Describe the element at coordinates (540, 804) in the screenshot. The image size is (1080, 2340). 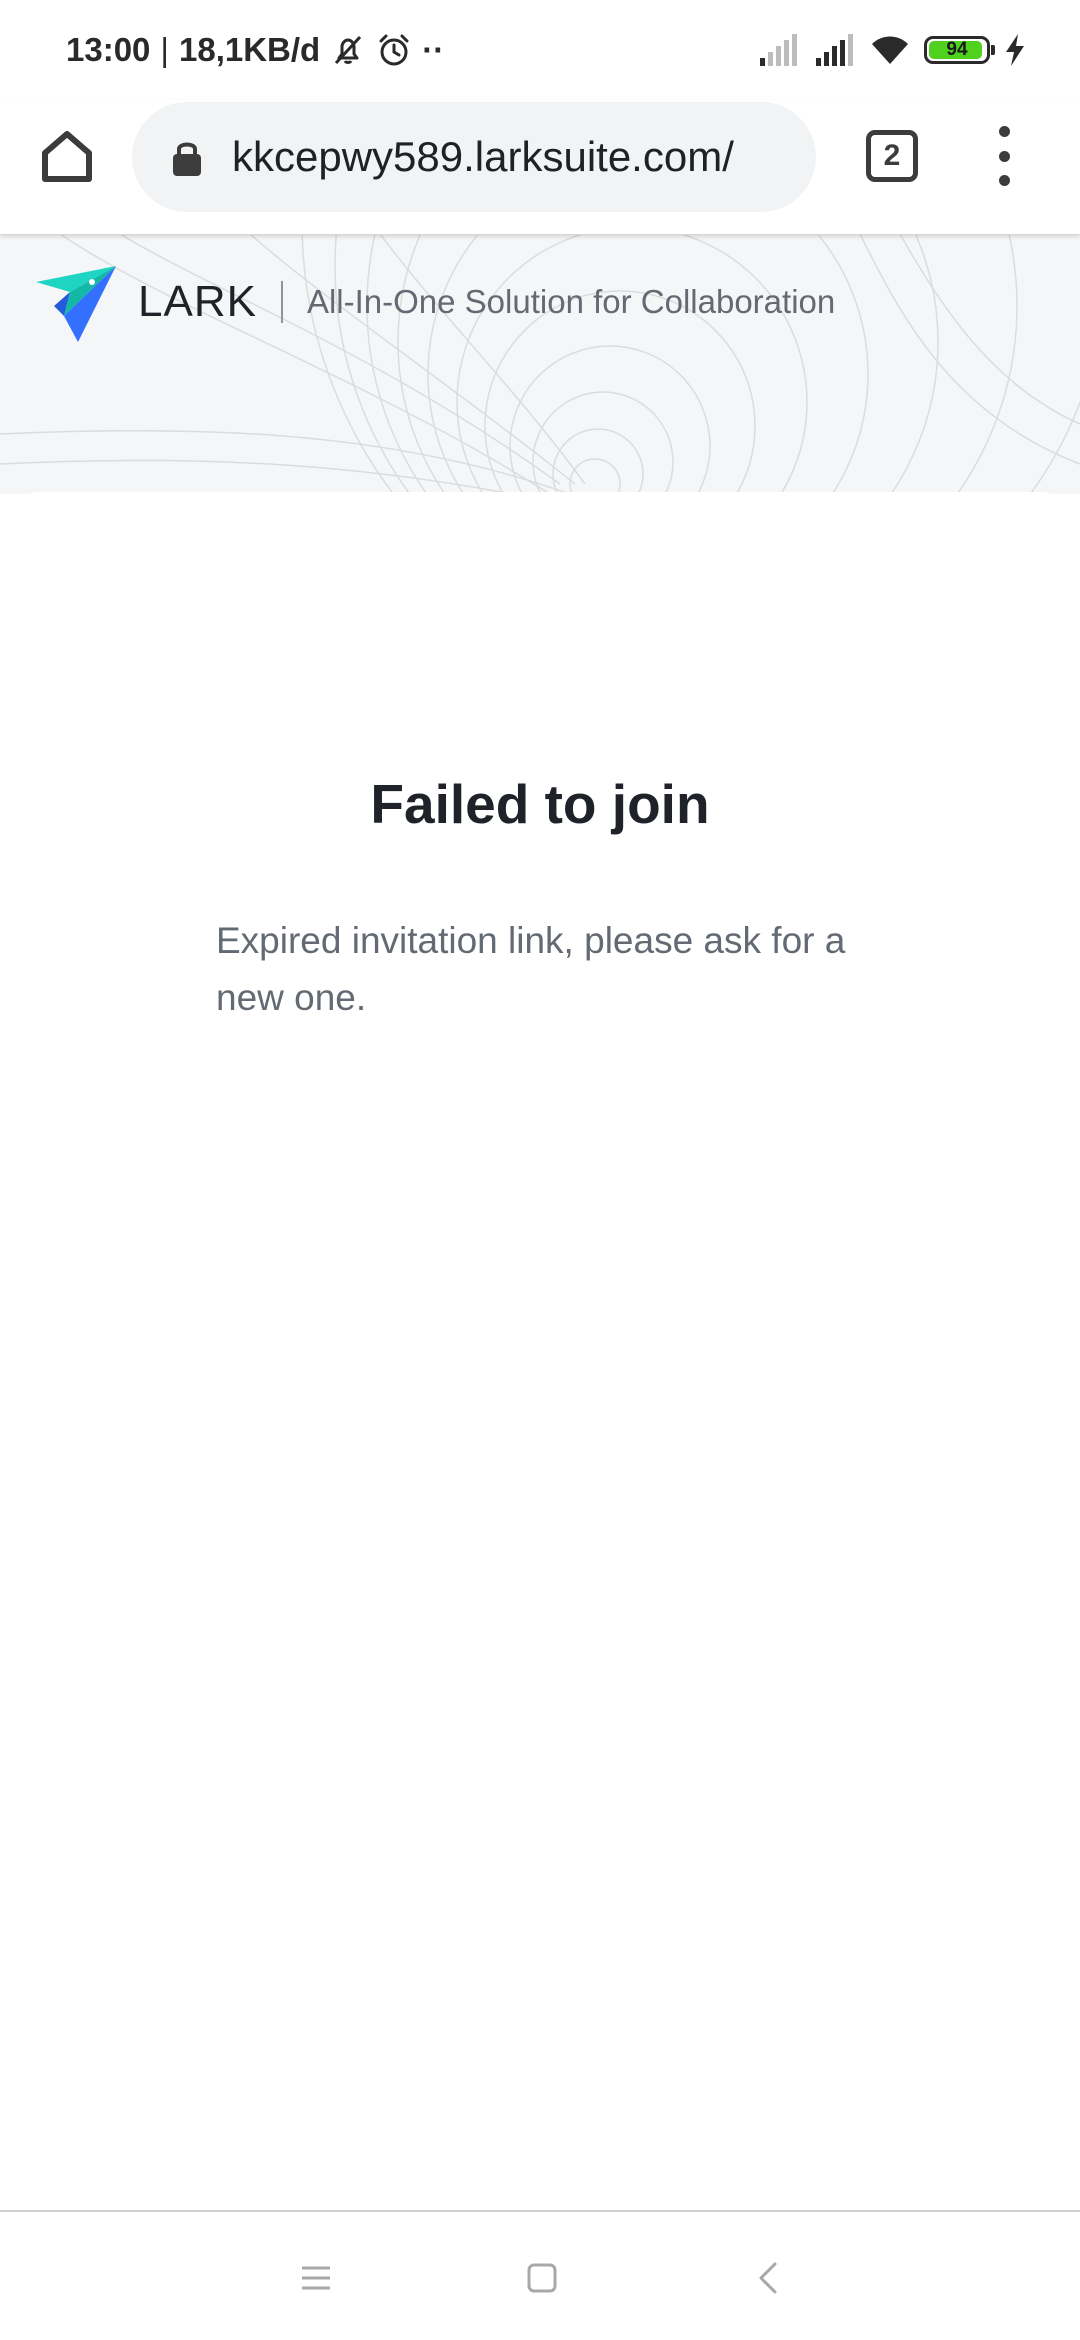
I see `error-title: Failed to join` at that location.